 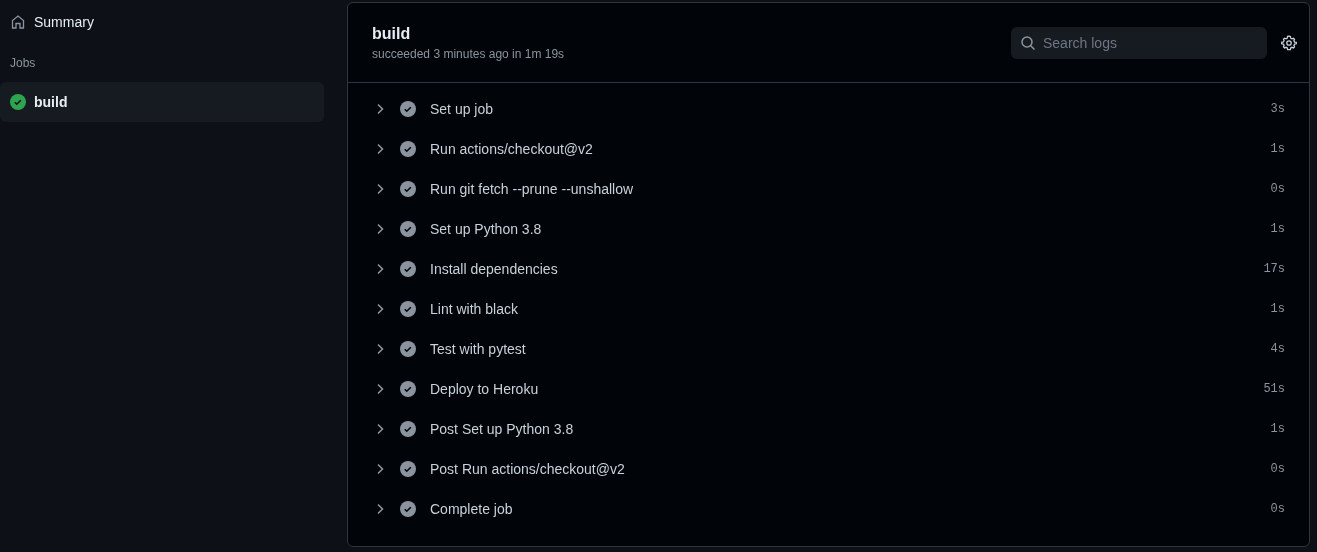 What do you see at coordinates (828, 189) in the screenshot?
I see `step-row: Run git fetch --prune --unshallow 0s` at bounding box center [828, 189].